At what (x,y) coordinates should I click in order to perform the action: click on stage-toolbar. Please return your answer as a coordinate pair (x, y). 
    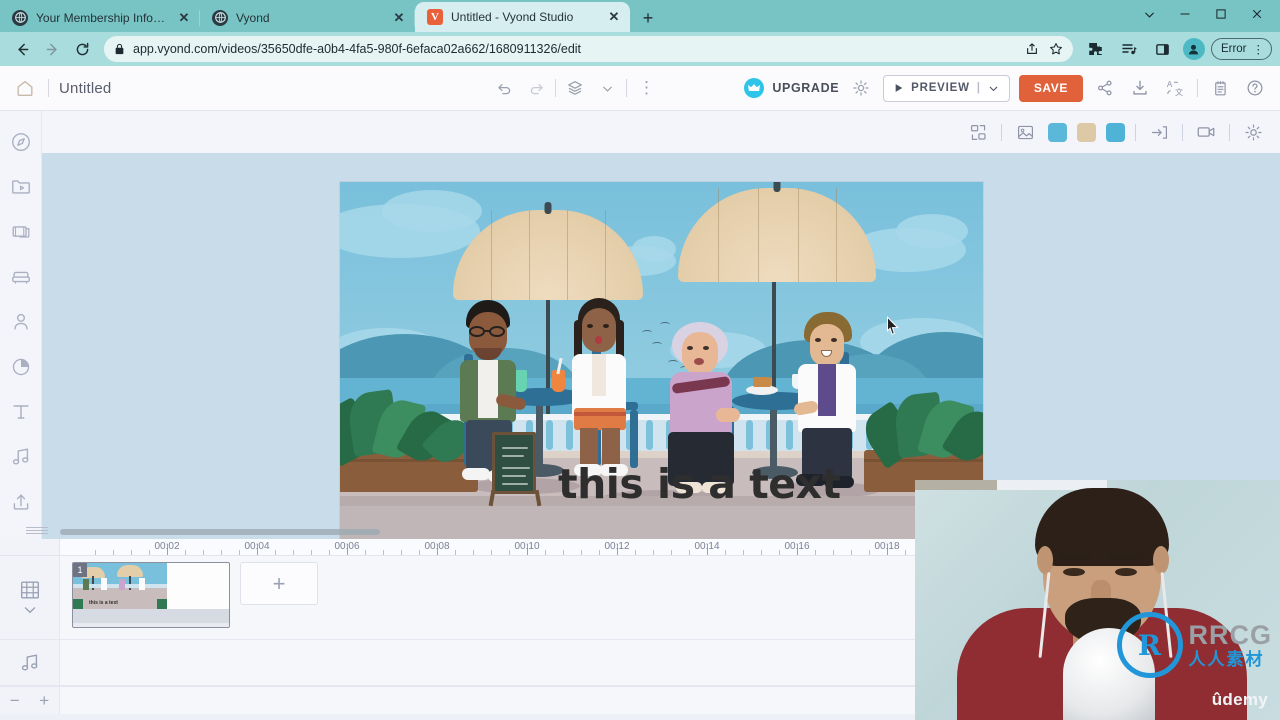
    Looking at the image, I should click on (661, 132).